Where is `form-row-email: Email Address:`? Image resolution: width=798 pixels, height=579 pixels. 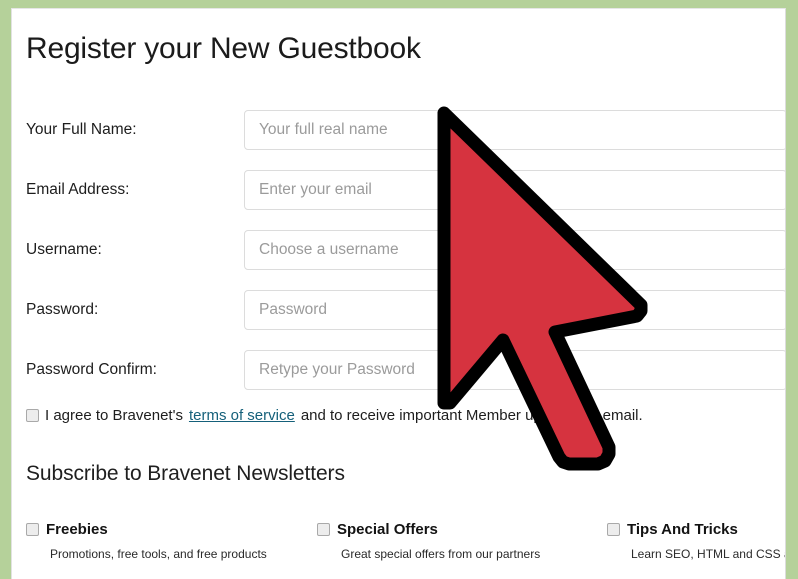 form-row-email: Email Address: is located at coordinates (398, 190).